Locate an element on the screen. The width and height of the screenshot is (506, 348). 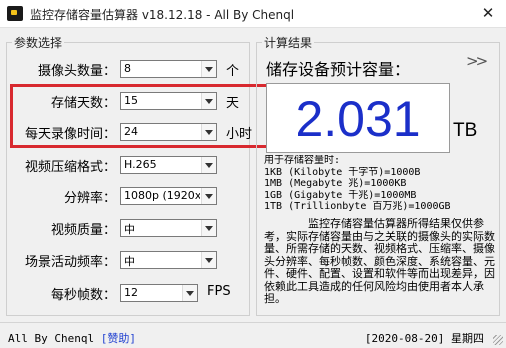
info-line: 1MB (Megabyte 兆)=1000KB is located at coordinates (335, 183).